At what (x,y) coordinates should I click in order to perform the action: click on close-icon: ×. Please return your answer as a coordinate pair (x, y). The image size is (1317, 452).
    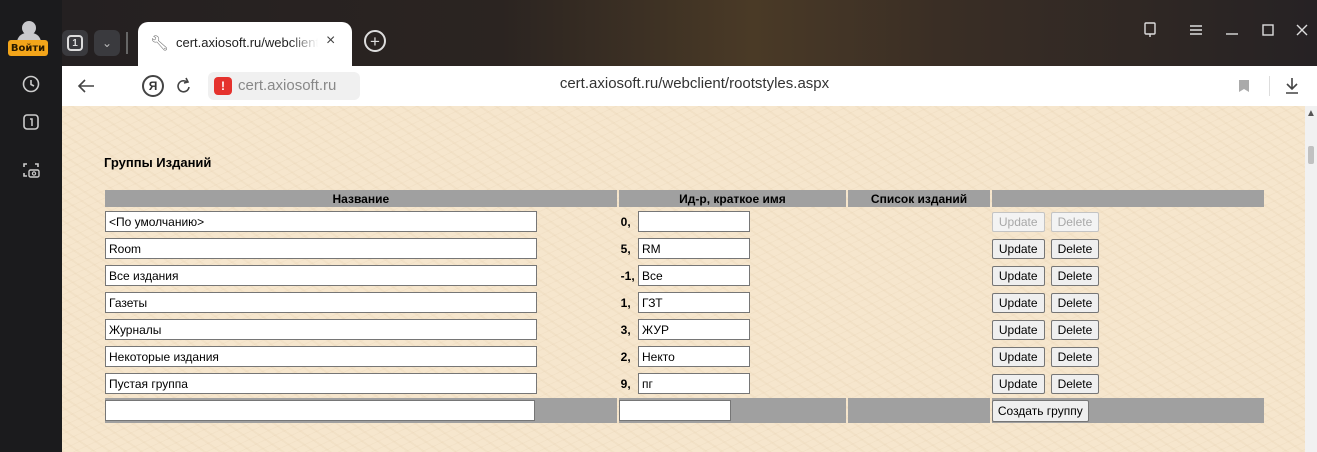
    Looking at the image, I should click on (330, 41).